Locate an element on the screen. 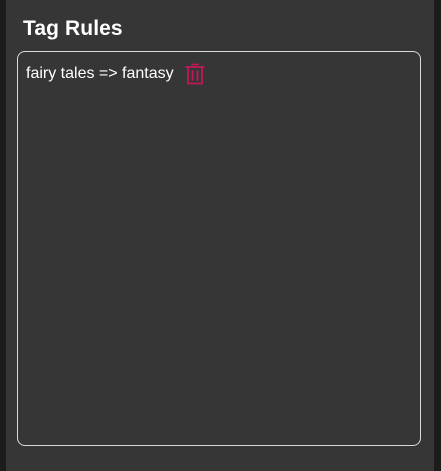 This screenshot has height=471, width=441. trash-icon is located at coordinates (194, 74).